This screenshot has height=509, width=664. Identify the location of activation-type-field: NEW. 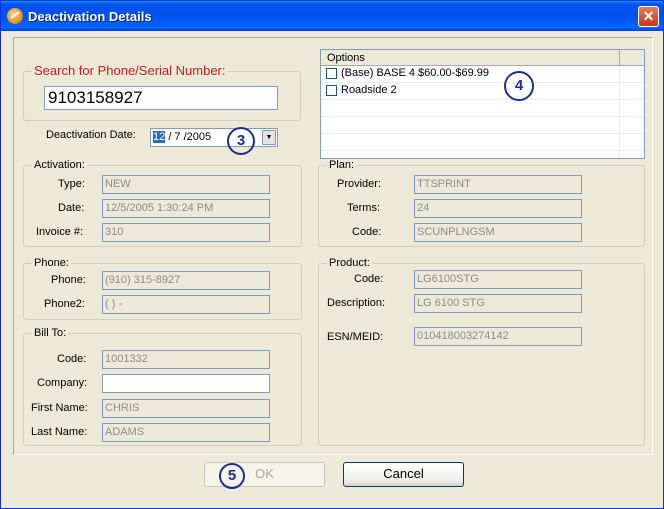
(186, 184).